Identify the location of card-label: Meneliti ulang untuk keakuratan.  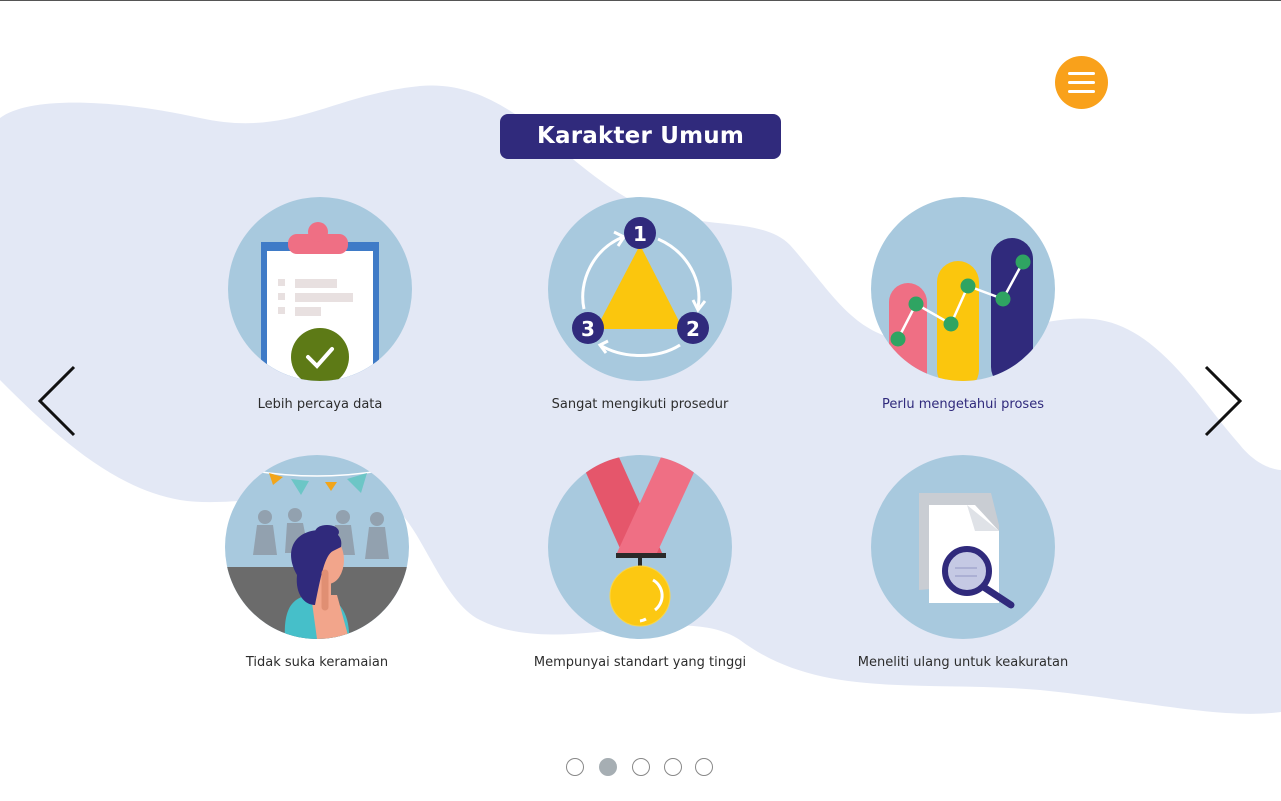
(963, 662).